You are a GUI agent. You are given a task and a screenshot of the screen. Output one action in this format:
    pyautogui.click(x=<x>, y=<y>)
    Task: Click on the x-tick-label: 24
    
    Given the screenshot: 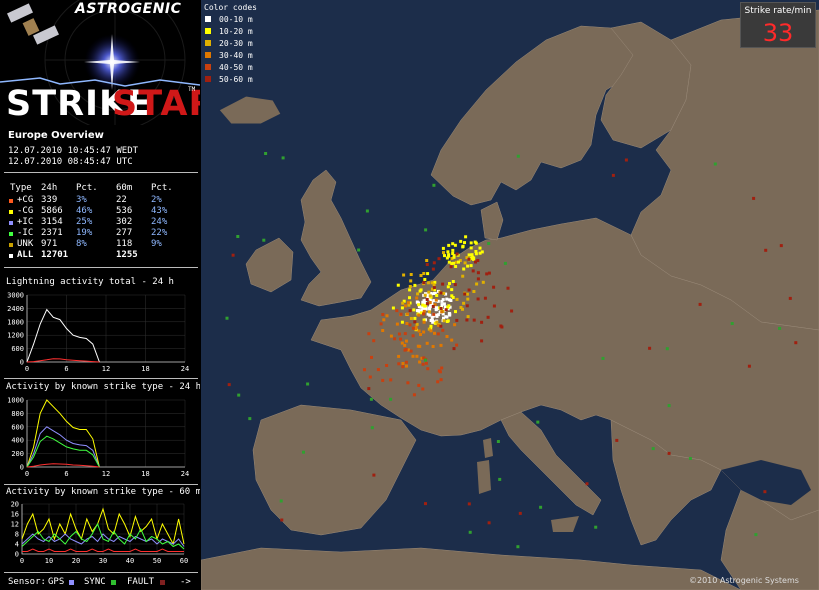 What is the action you would take?
    pyautogui.click(x=185, y=474)
    